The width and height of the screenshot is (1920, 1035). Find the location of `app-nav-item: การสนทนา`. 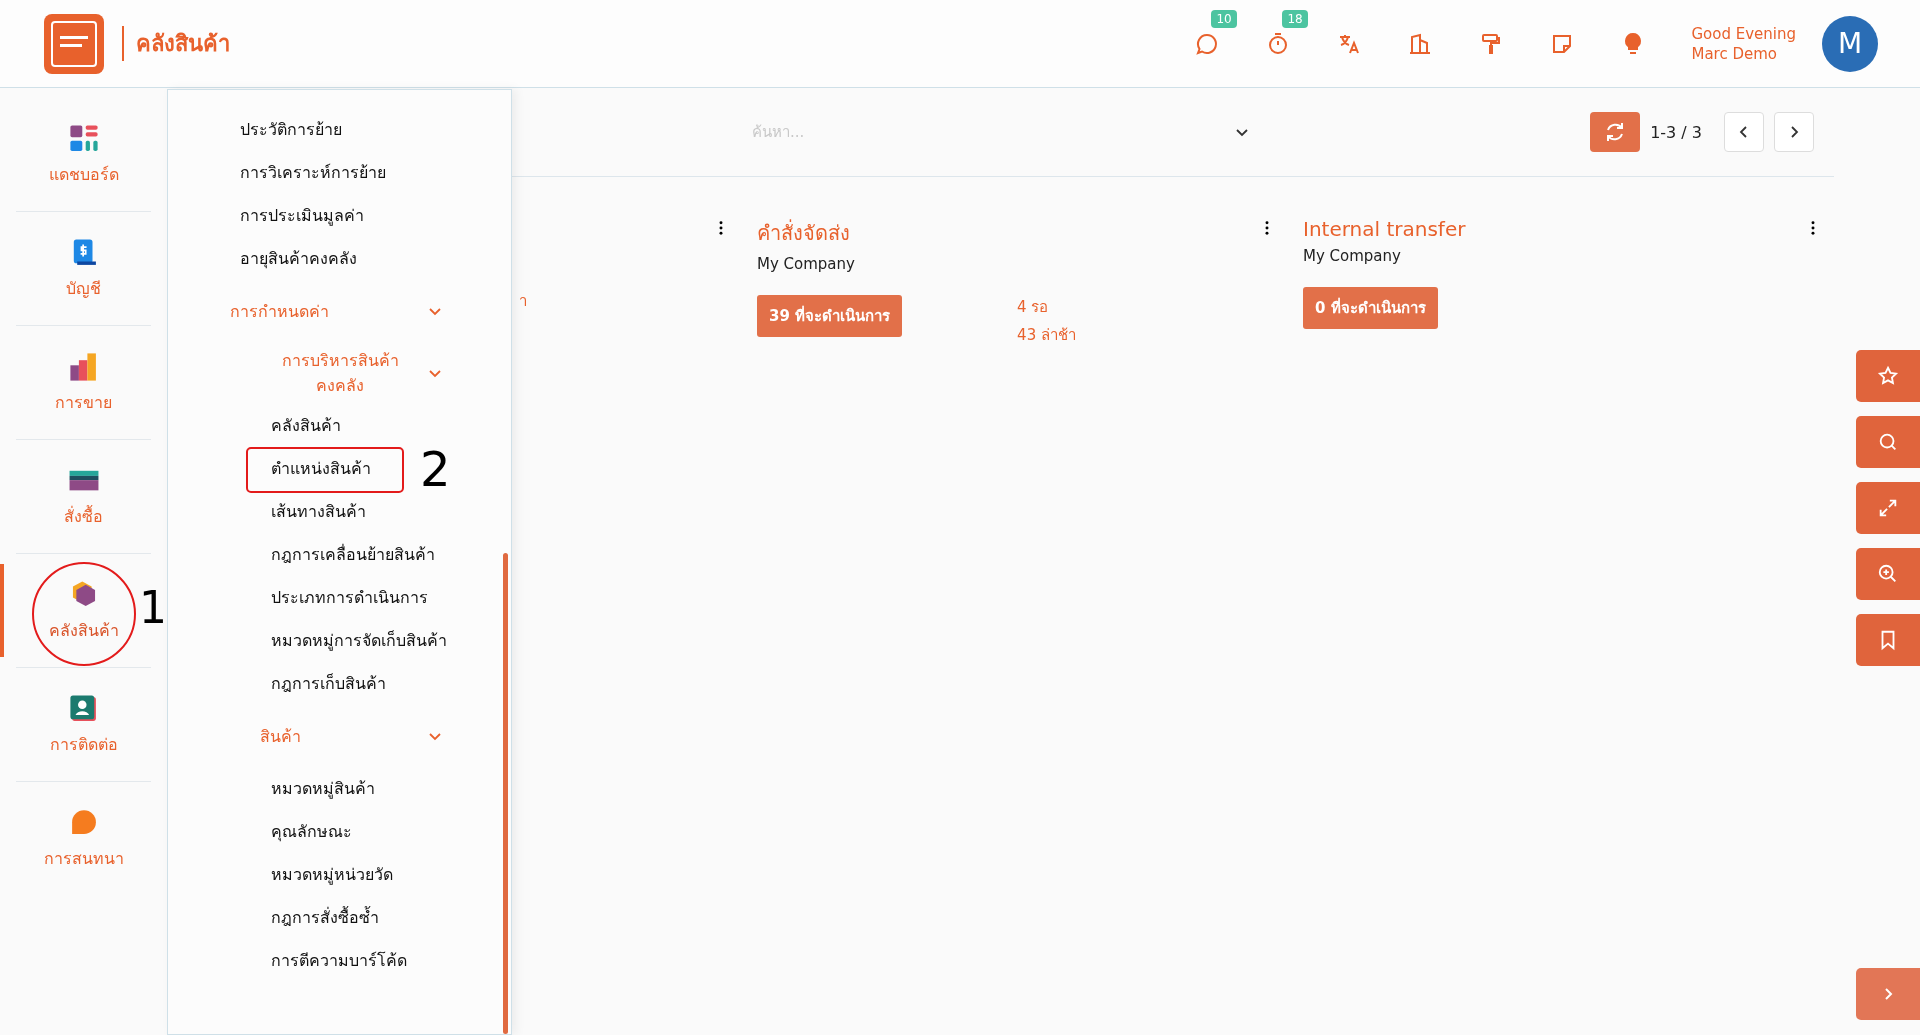

app-nav-item: การสนทนา is located at coordinates (83, 838).